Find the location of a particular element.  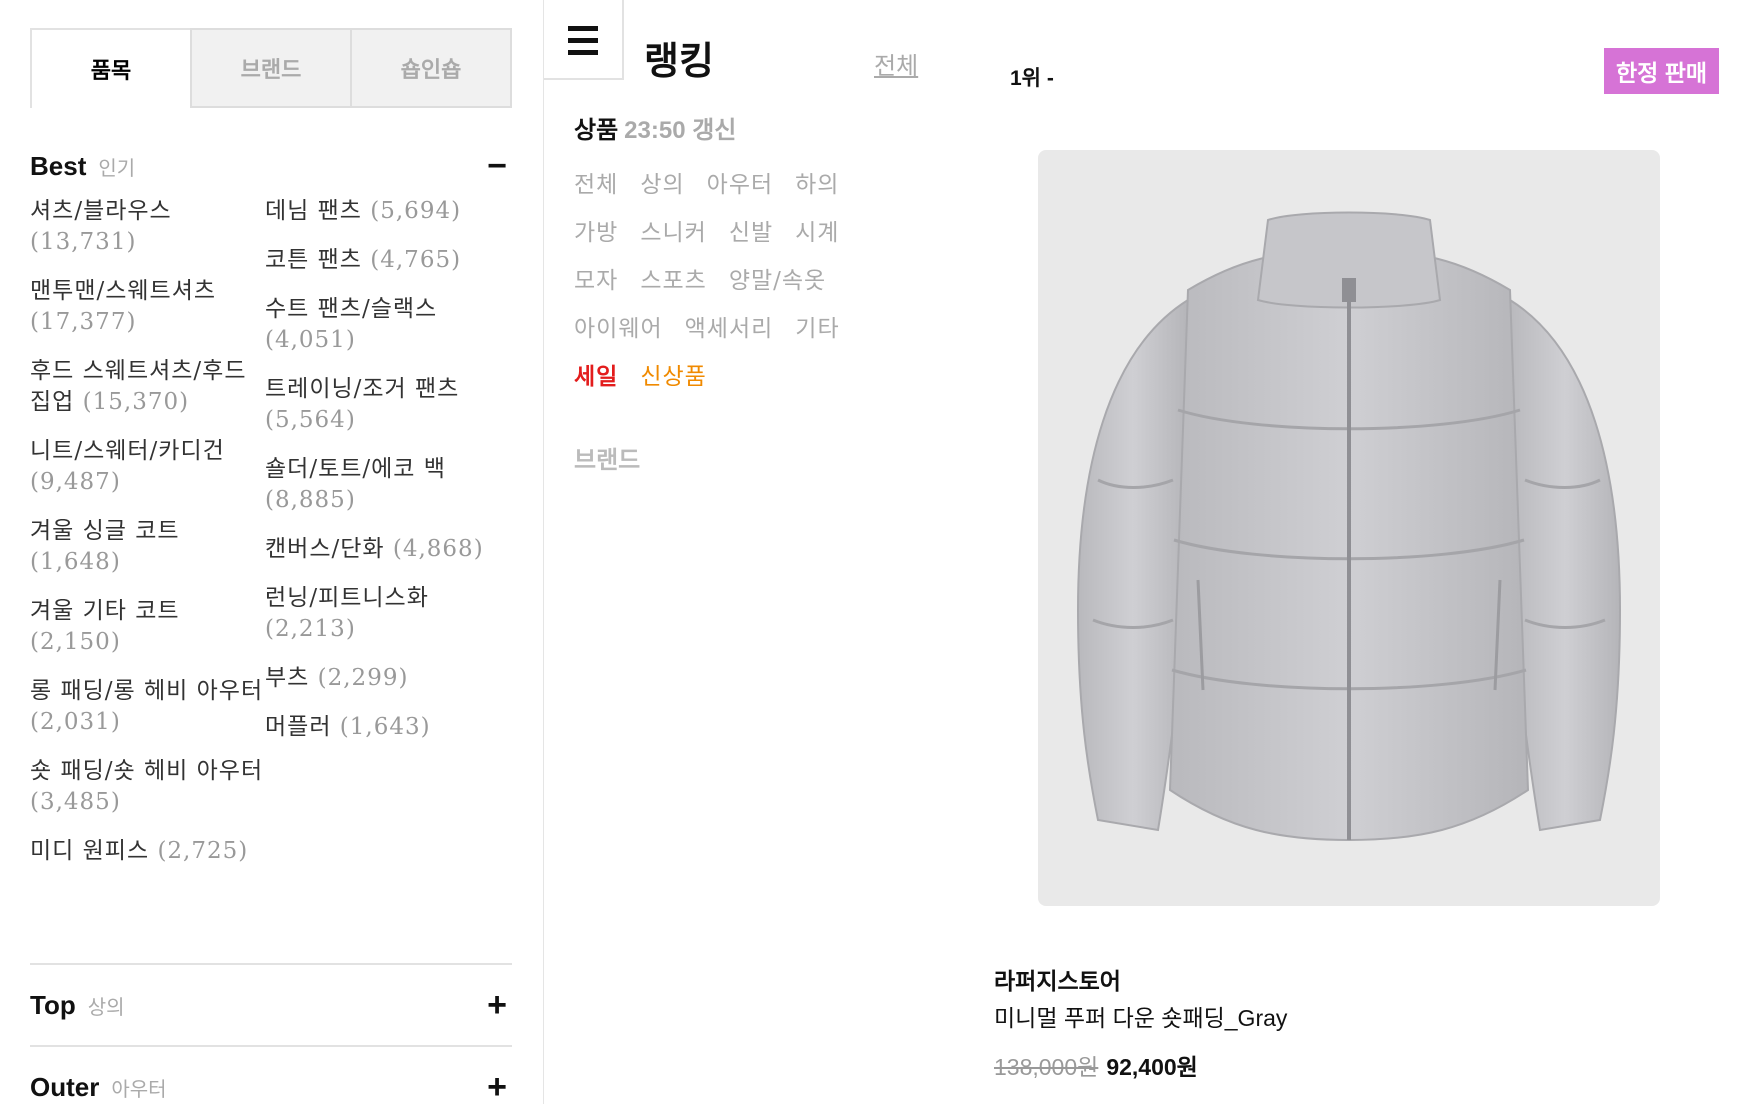

hamburger-menu-button is located at coordinates (584, 40).